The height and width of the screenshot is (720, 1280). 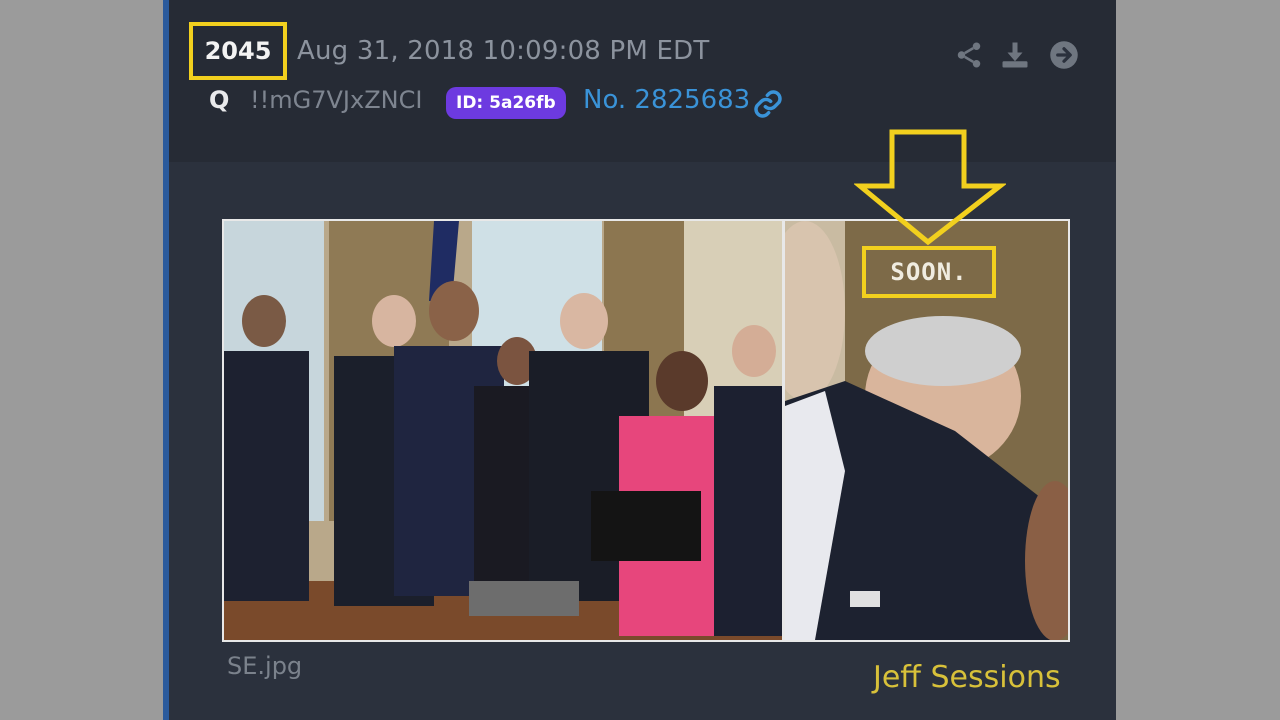 I want to click on share-icon, so click(x=969, y=55).